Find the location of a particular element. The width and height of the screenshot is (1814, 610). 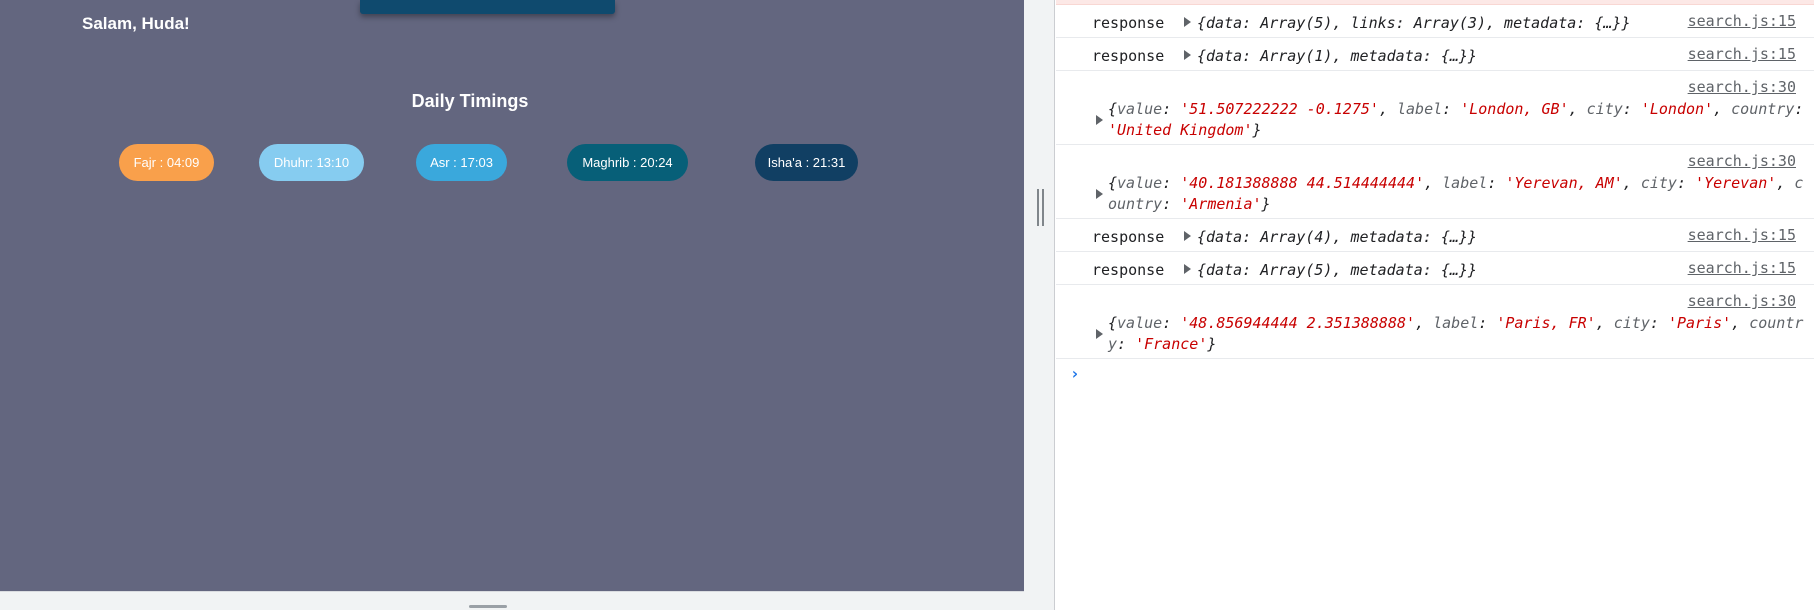

city-text: Yerevan is located at coordinates (1736, 183).